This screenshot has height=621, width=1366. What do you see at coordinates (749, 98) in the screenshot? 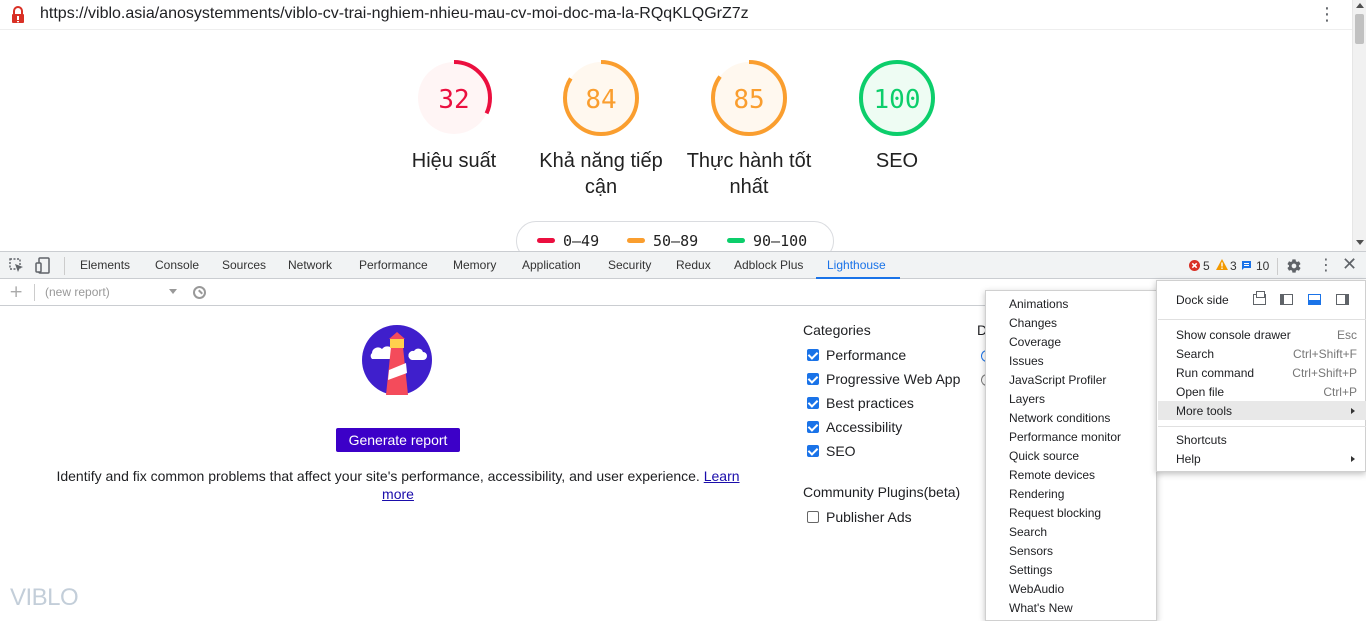
I see `gauge-ring: 85` at bounding box center [749, 98].